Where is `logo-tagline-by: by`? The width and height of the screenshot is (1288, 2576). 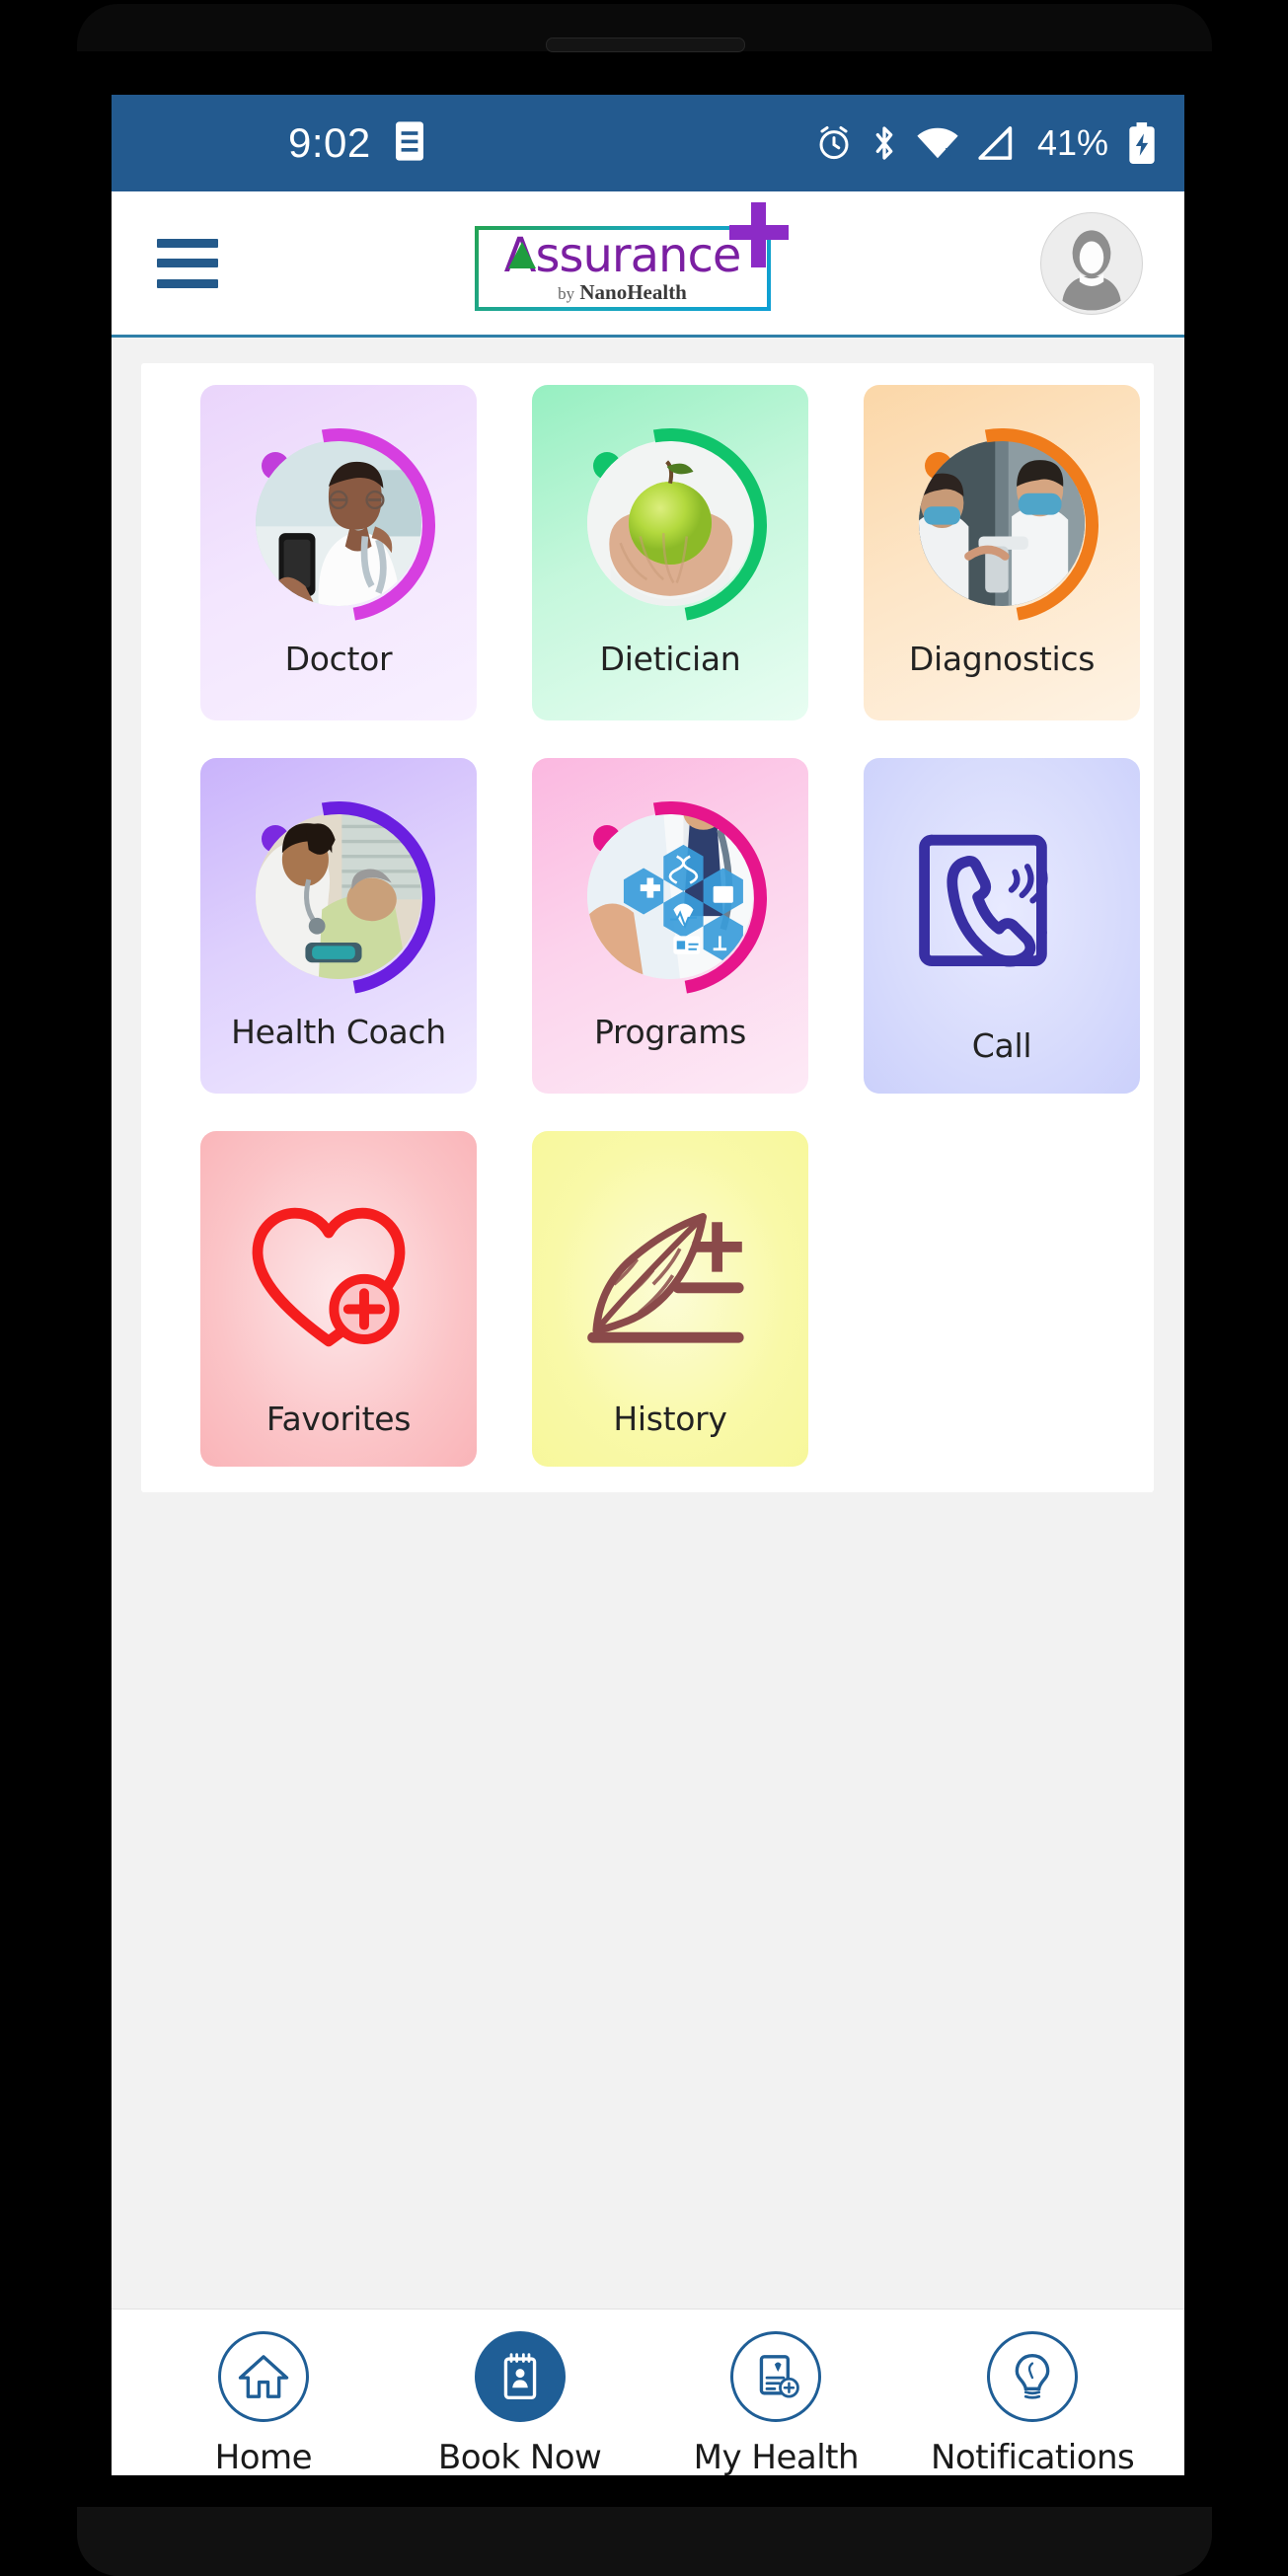 logo-tagline-by: by is located at coordinates (567, 293).